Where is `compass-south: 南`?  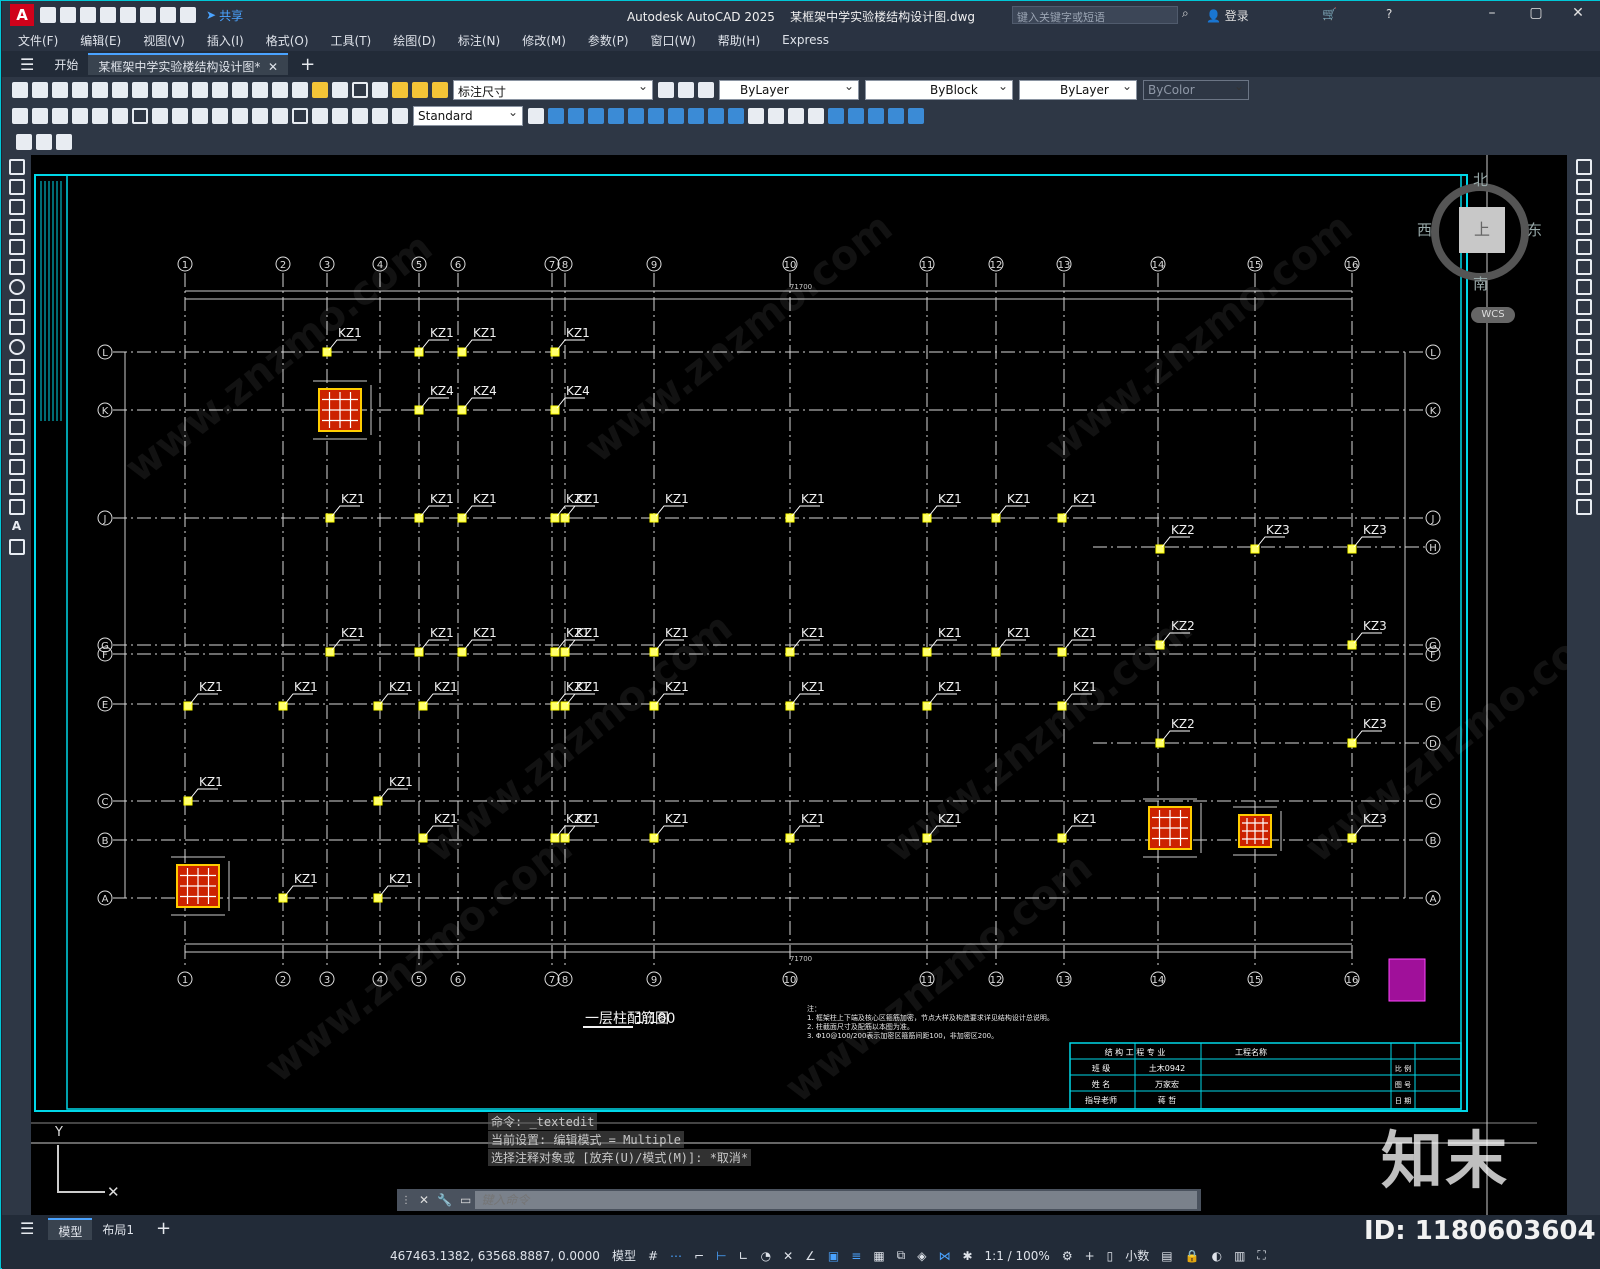 compass-south: 南 is located at coordinates (1480, 283).